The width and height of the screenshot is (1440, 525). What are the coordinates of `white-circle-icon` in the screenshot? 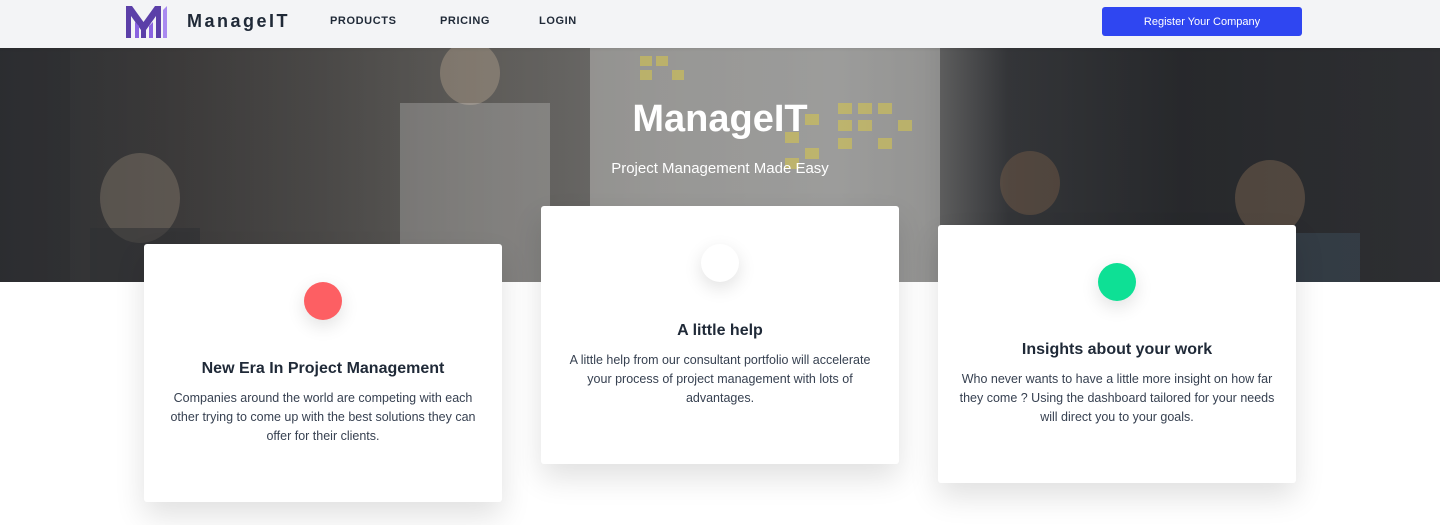 It's located at (720, 263).